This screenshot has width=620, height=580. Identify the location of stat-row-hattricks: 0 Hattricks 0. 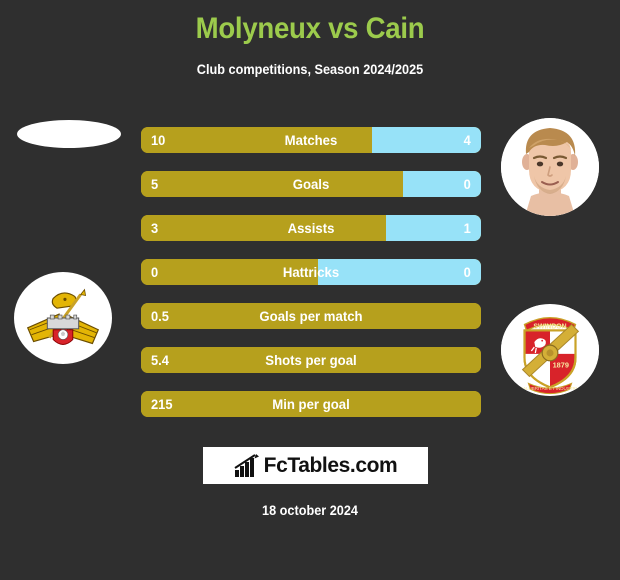
(311, 272).